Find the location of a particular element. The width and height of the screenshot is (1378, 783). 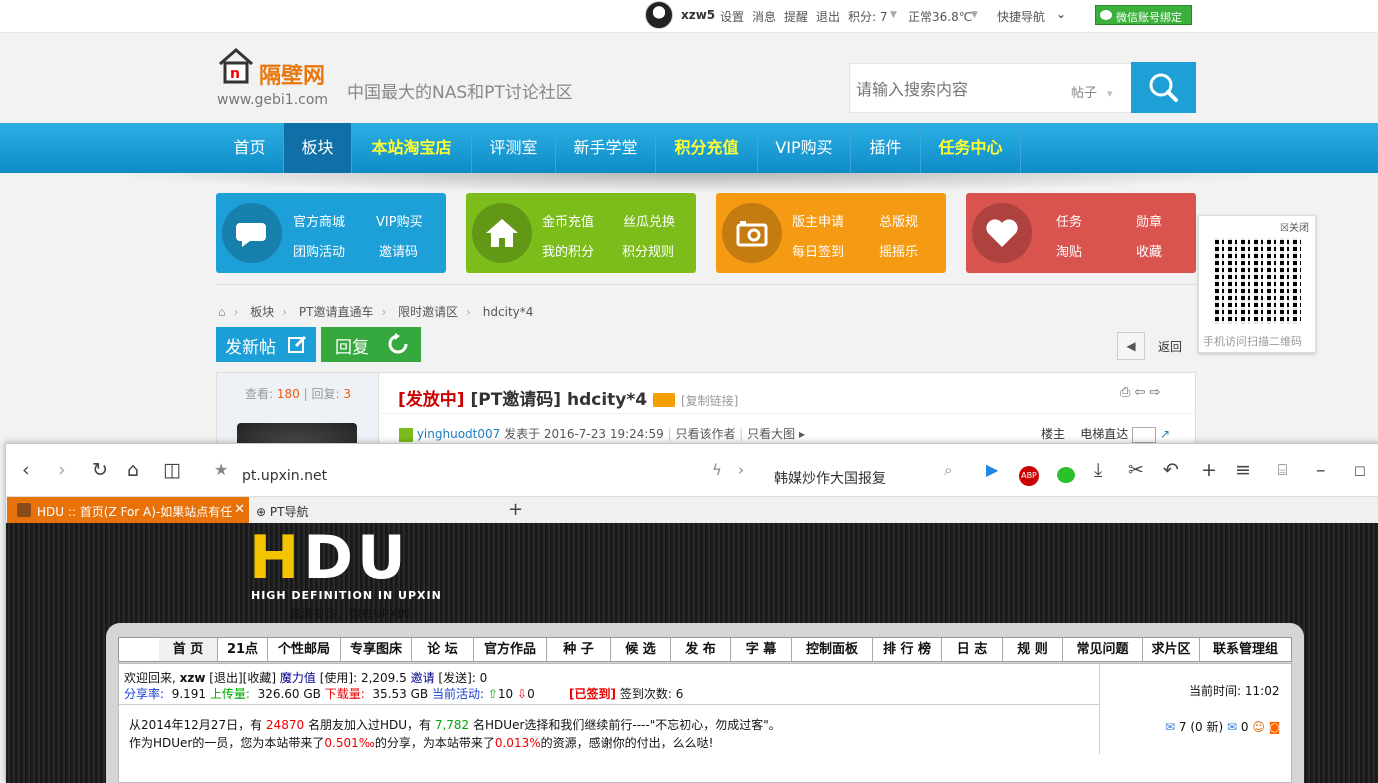

menu-mail: 个性邮局 is located at coordinates (304, 649).